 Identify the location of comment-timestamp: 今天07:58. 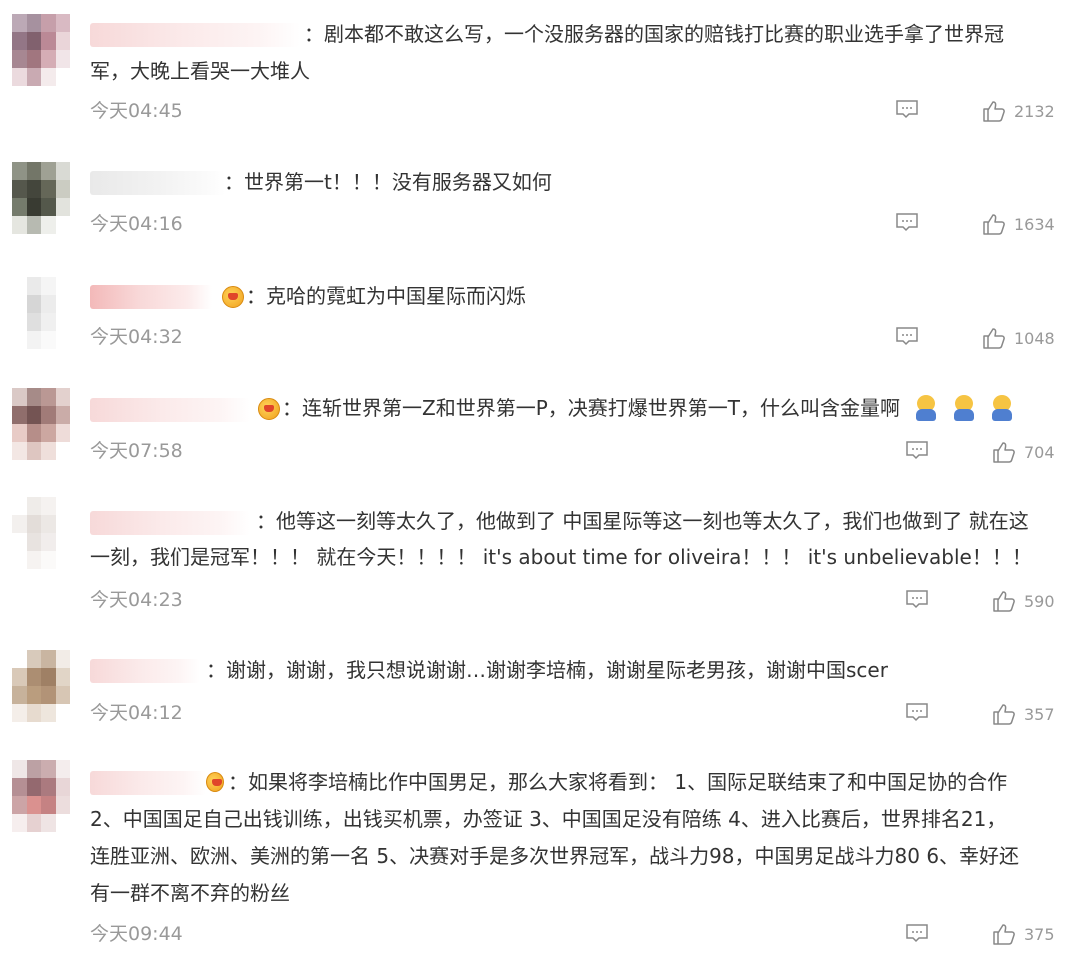
(136, 451).